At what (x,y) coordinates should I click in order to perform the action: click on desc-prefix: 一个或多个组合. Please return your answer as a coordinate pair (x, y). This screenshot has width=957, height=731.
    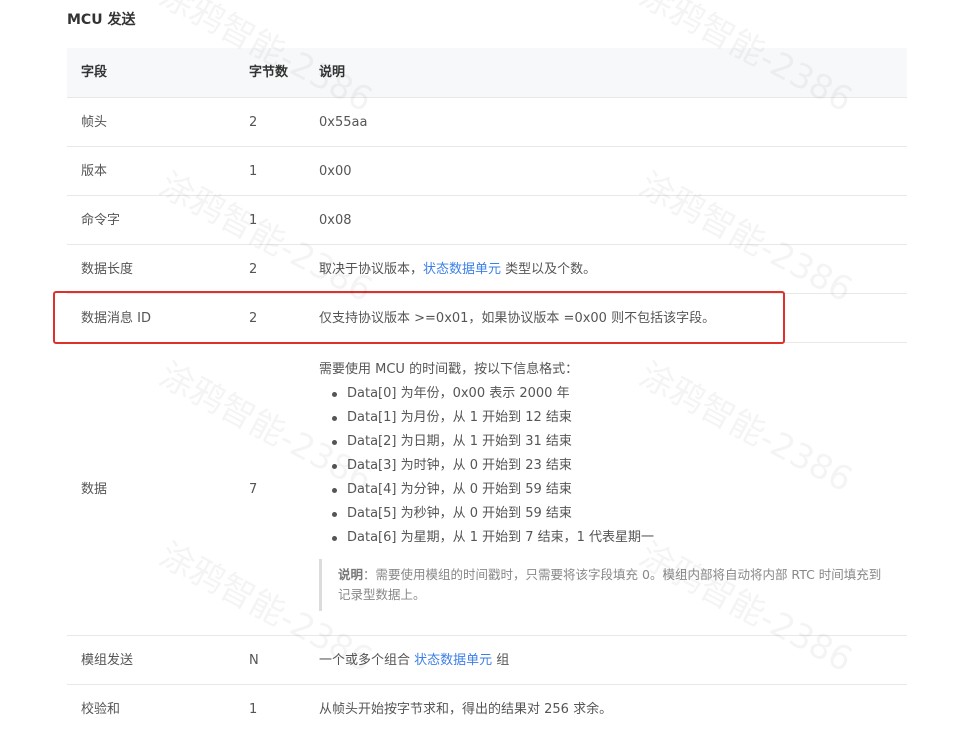
    Looking at the image, I should click on (367, 660).